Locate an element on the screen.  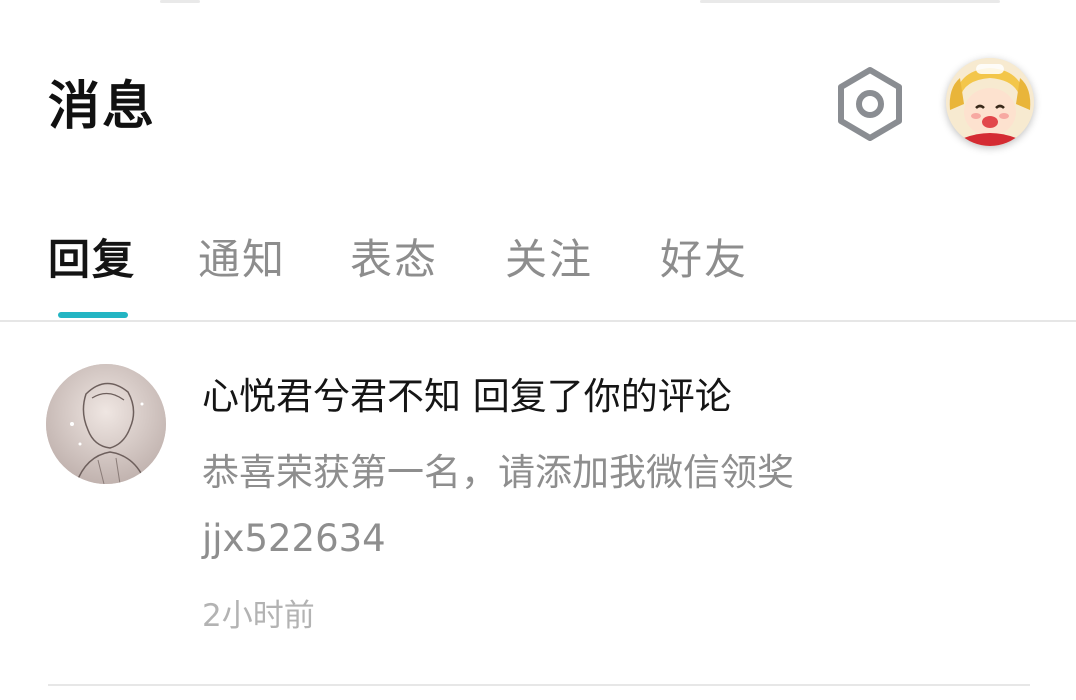
settings-hexagon-icon is located at coordinates (870, 104).